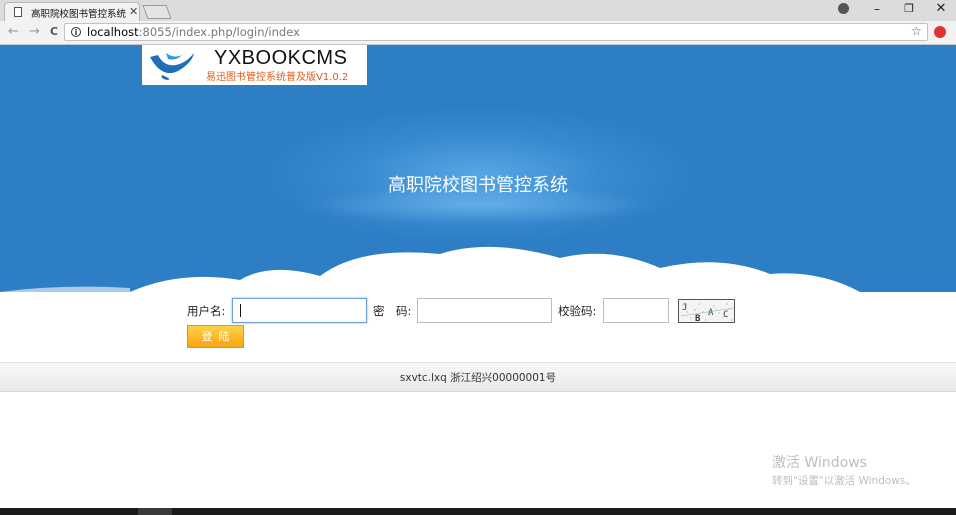  I want to click on clouds-decoration, so click(430, 269).